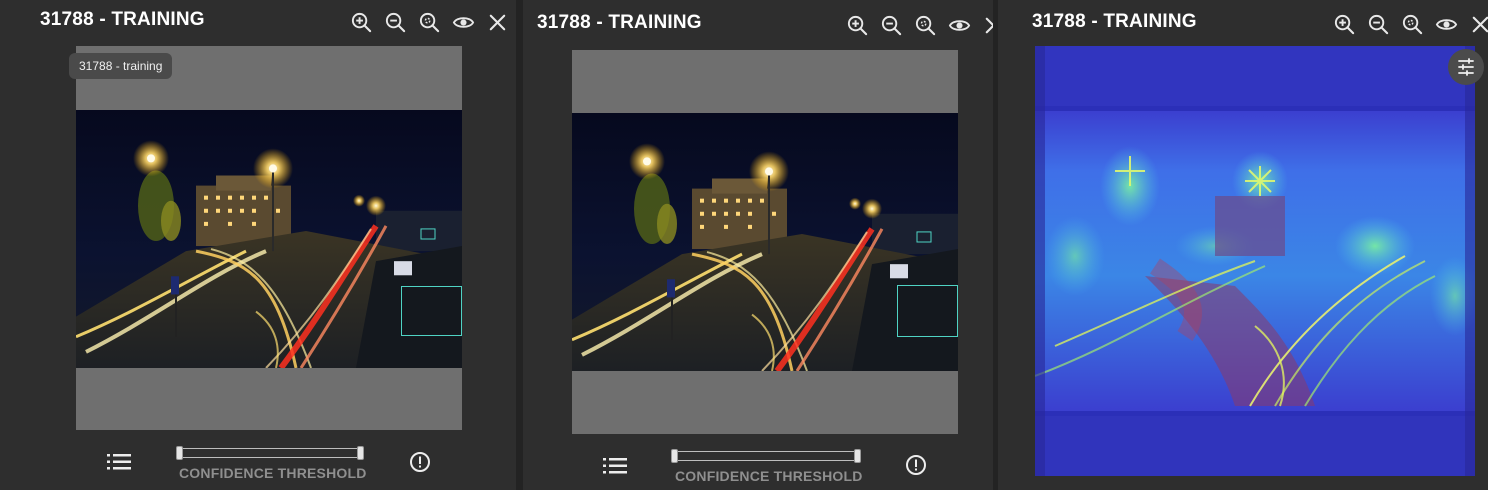  What do you see at coordinates (1466, 67) in the screenshot?
I see `tune-icon` at bounding box center [1466, 67].